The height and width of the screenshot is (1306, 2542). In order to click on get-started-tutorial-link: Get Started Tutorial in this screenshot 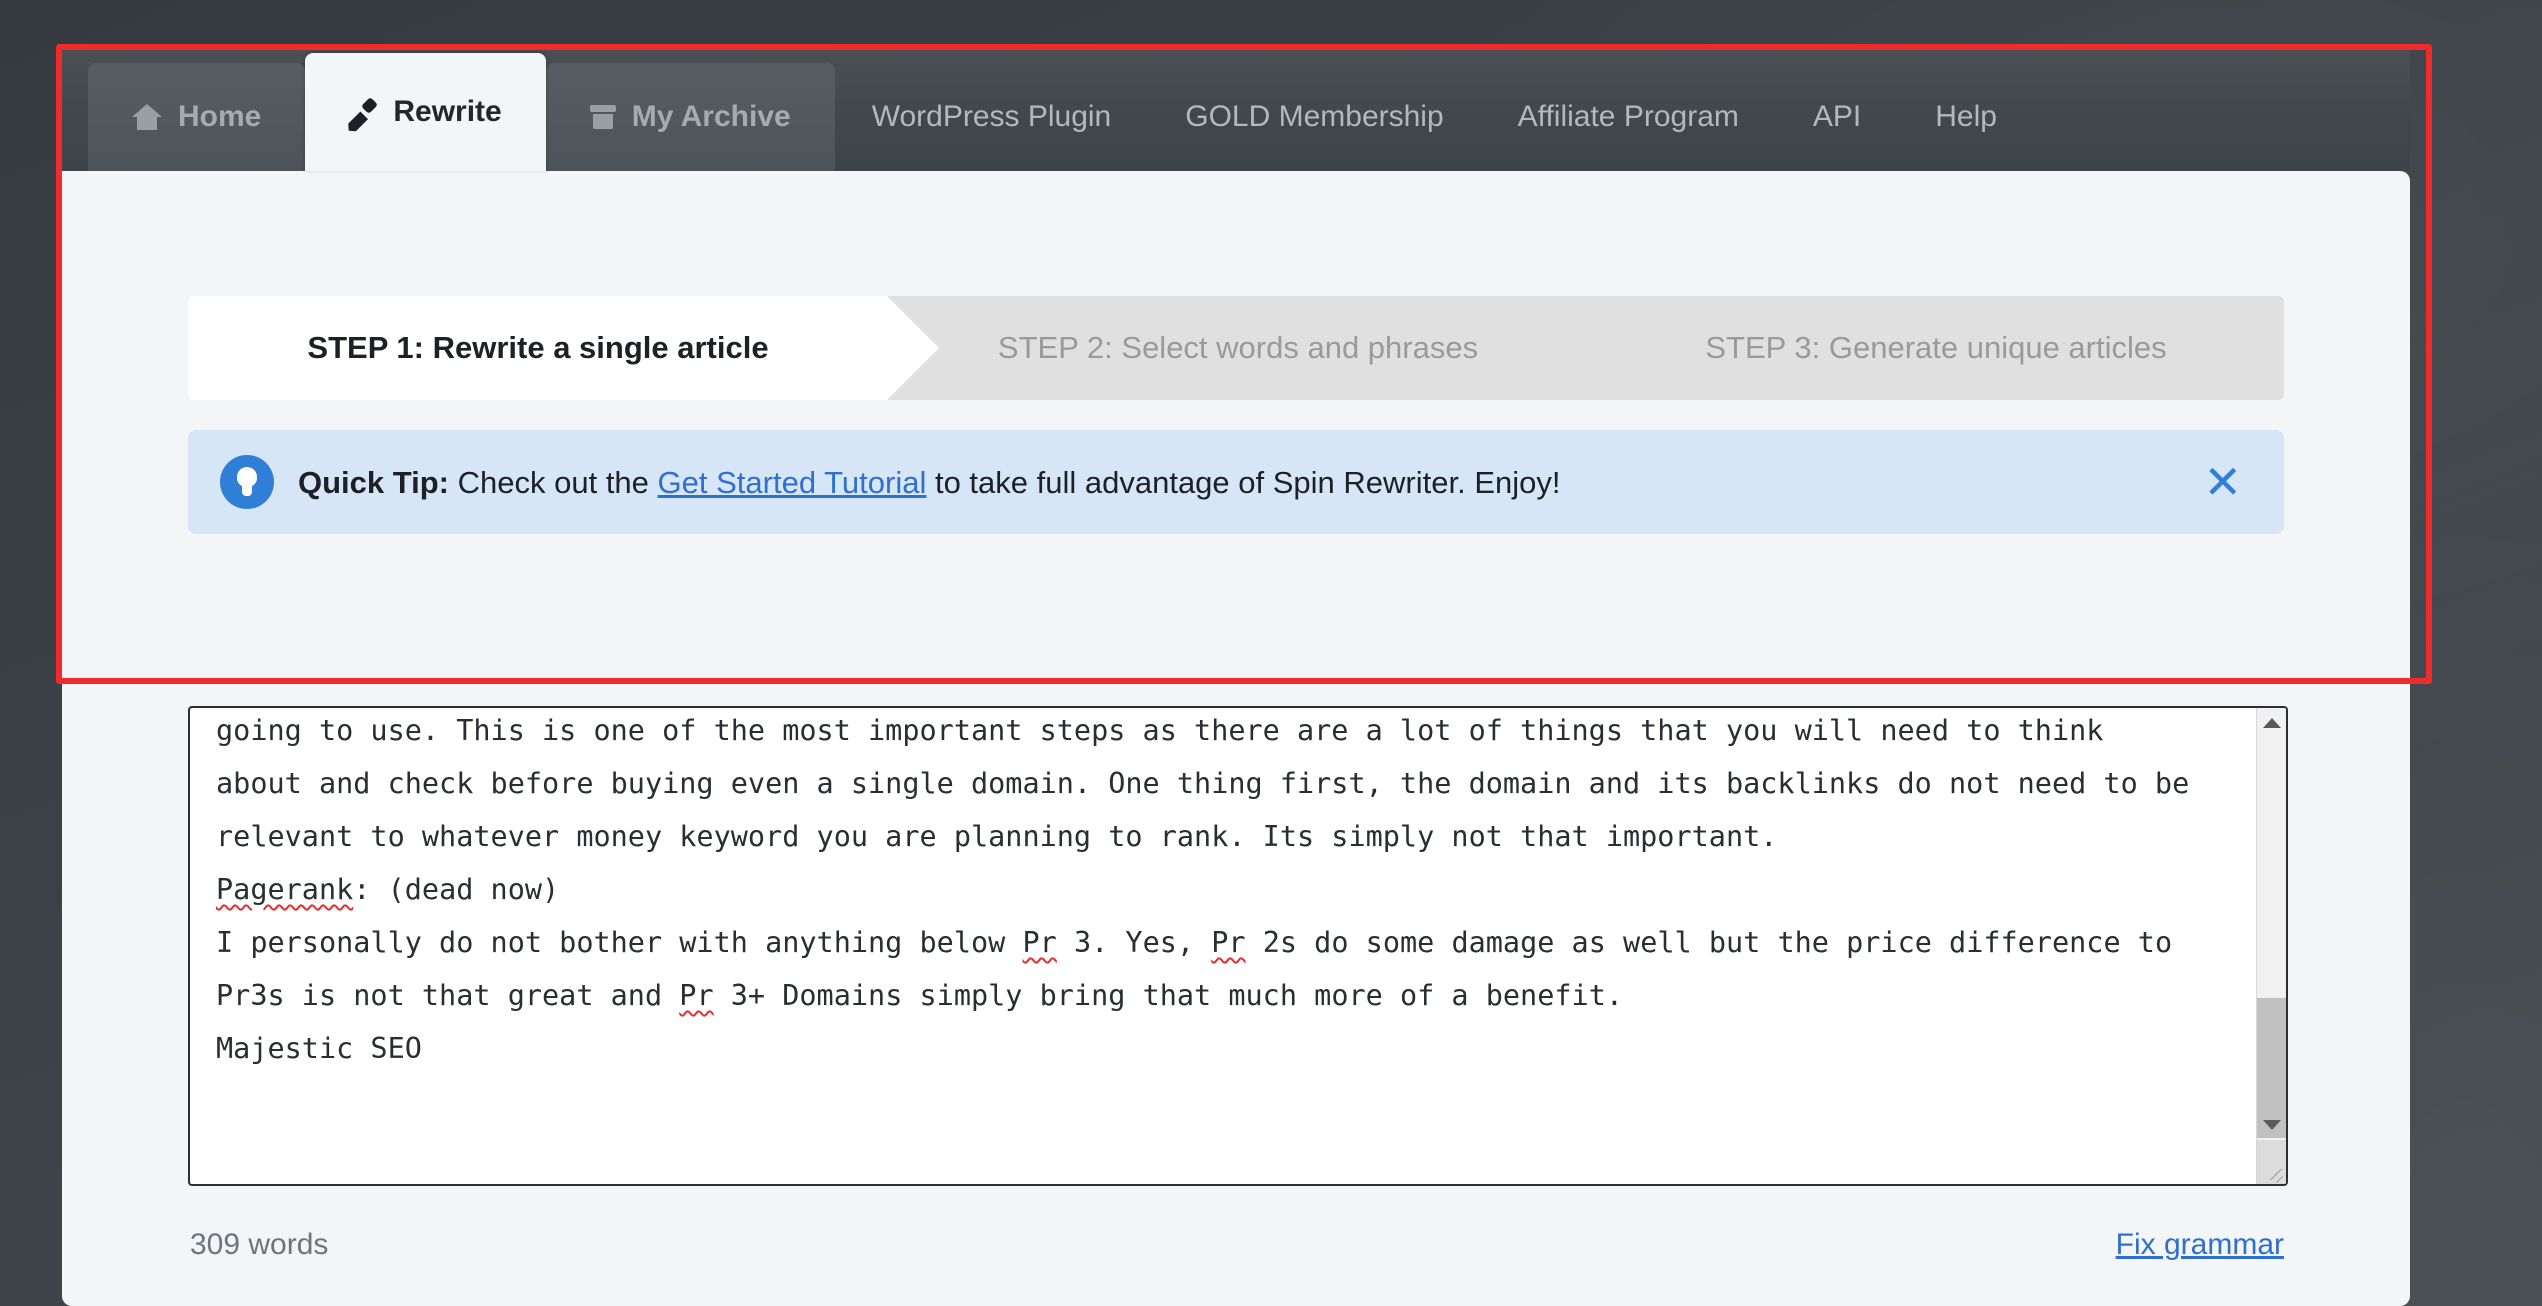, I will do `click(792, 482)`.